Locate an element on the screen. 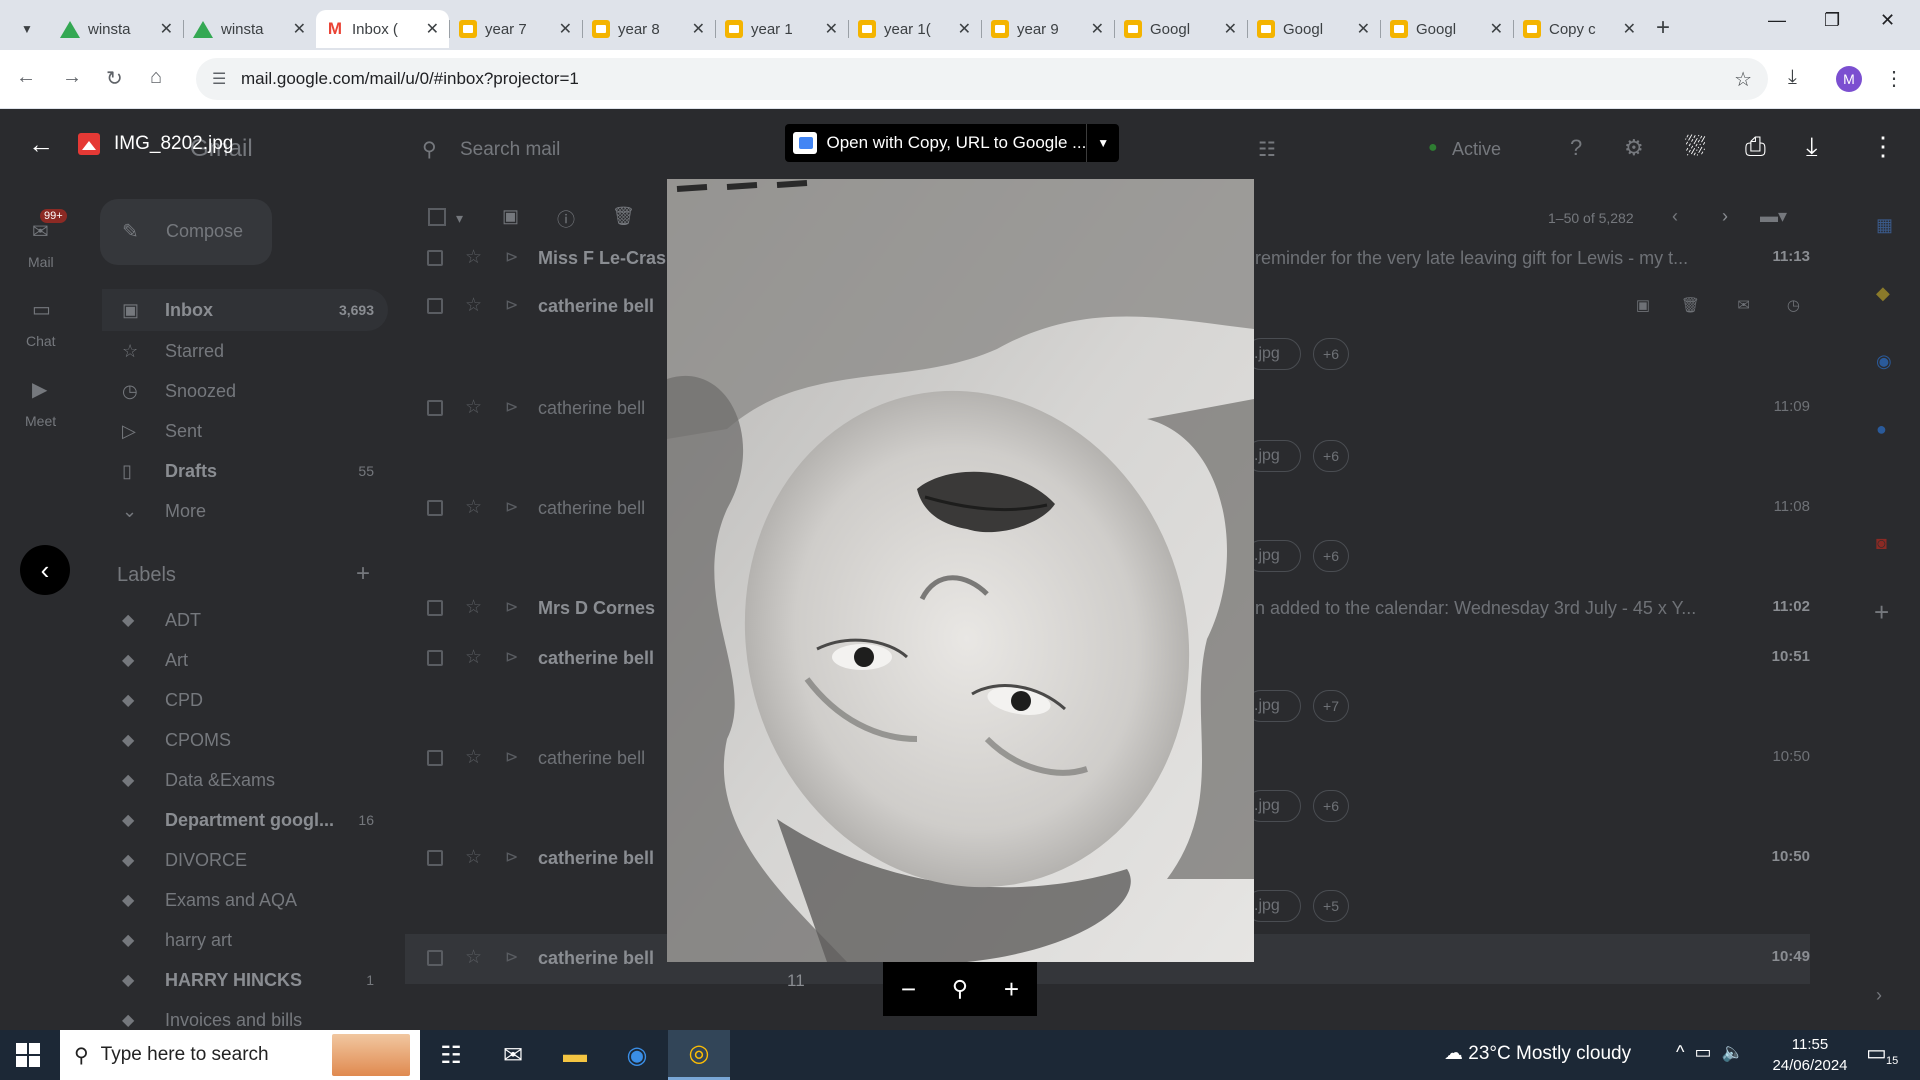  forward-button: → is located at coordinates (72, 77).